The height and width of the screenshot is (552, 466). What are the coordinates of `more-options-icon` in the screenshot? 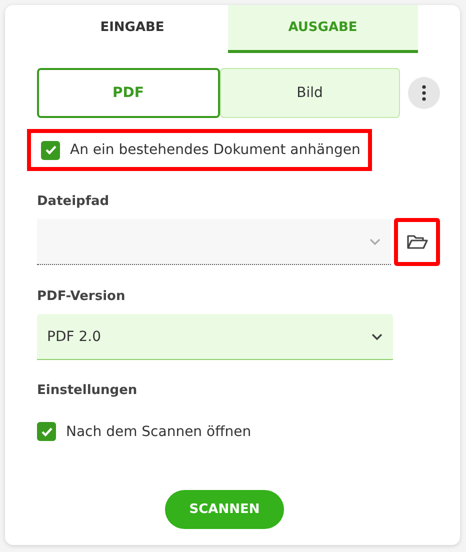 It's located at (424, 93).